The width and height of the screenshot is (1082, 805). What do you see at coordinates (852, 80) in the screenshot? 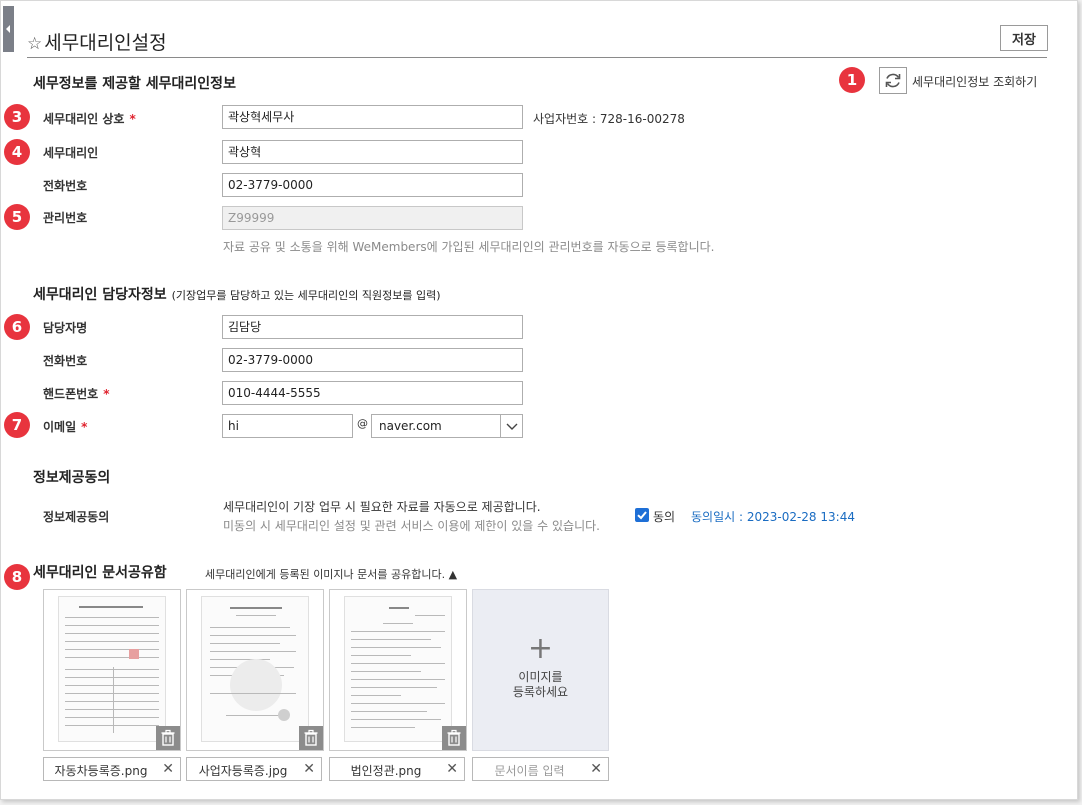
I see `badge-1: 1` at bounding box center [852, 80].